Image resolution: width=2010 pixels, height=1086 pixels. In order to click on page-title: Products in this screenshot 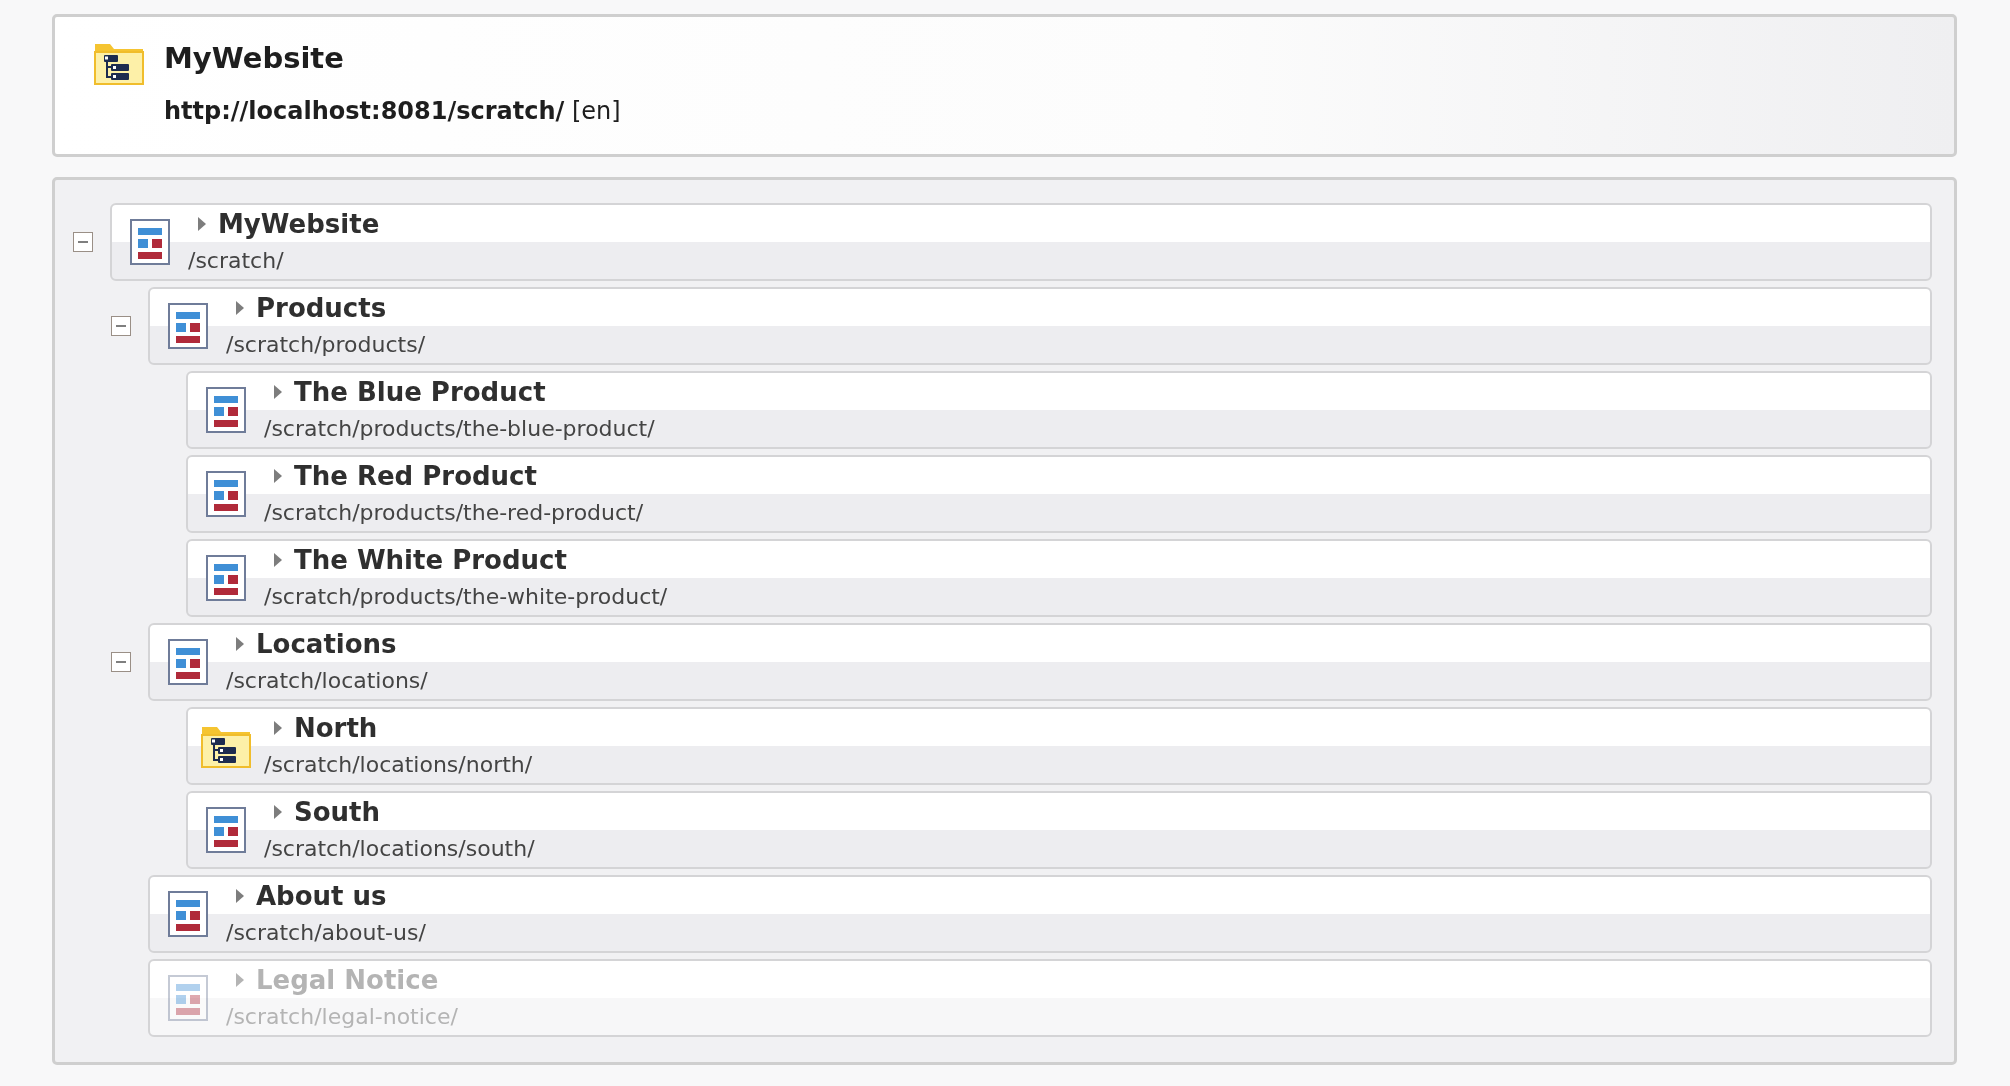, I will do `click(321, 307)`.